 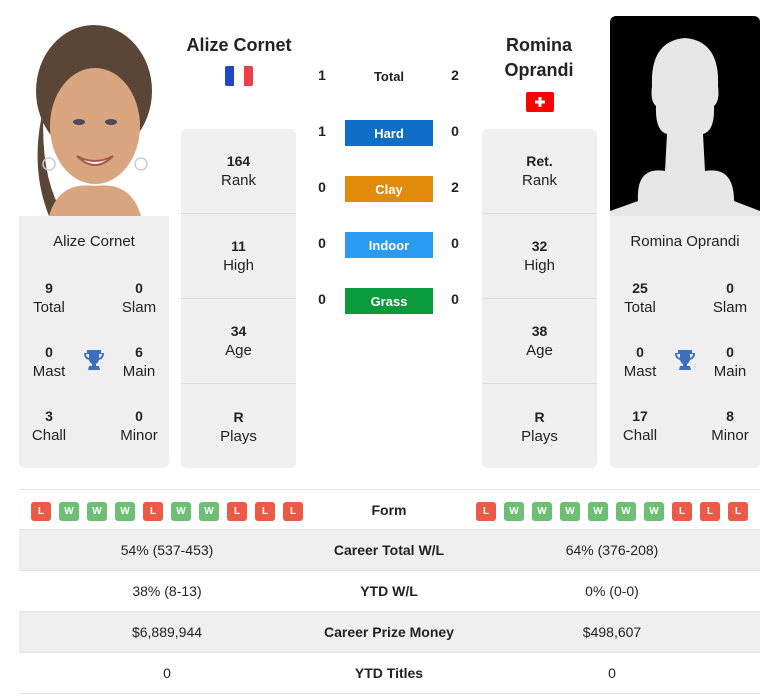 I want to click on age-value: 38, so click(x=539, y=331).